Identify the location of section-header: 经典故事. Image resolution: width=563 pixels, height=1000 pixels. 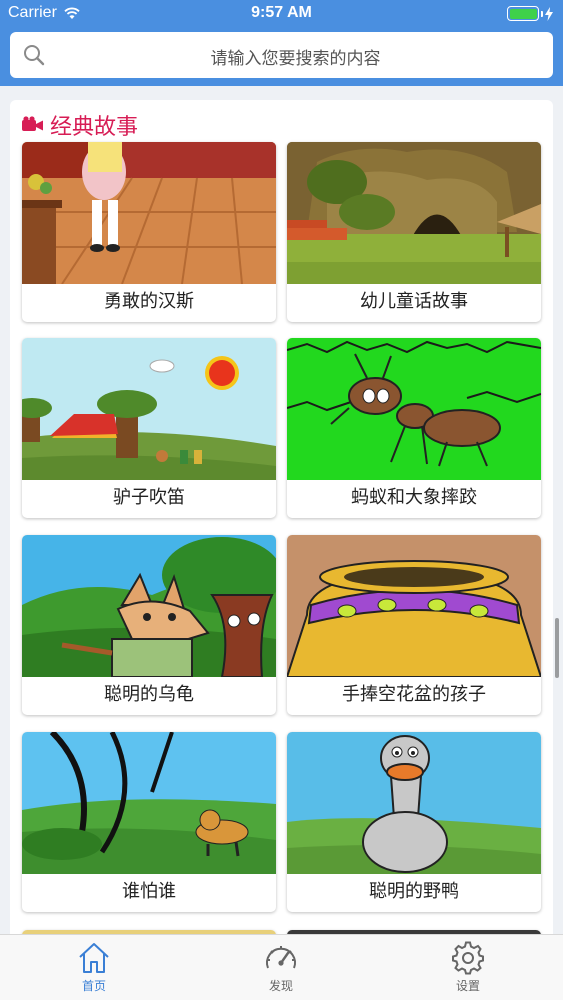
(80, 125).